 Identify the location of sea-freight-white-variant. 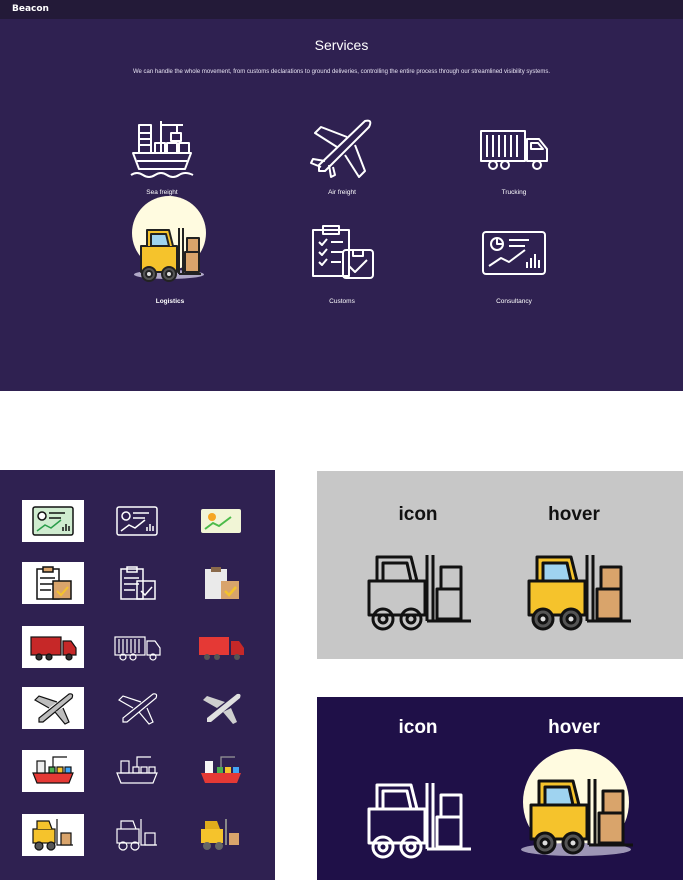
(137, 771).